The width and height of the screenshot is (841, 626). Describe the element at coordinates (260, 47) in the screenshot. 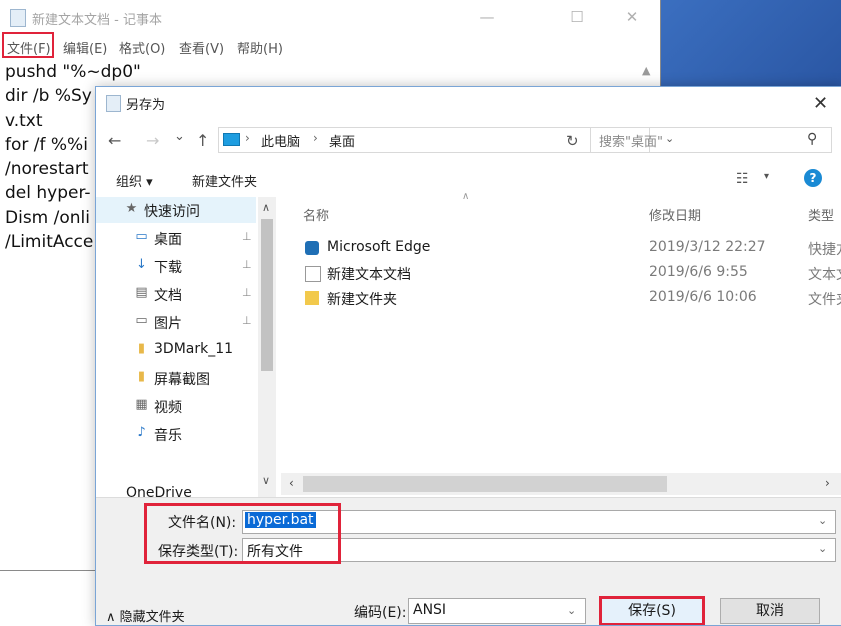

I see `menu-help: 帮助(H)` at that location.